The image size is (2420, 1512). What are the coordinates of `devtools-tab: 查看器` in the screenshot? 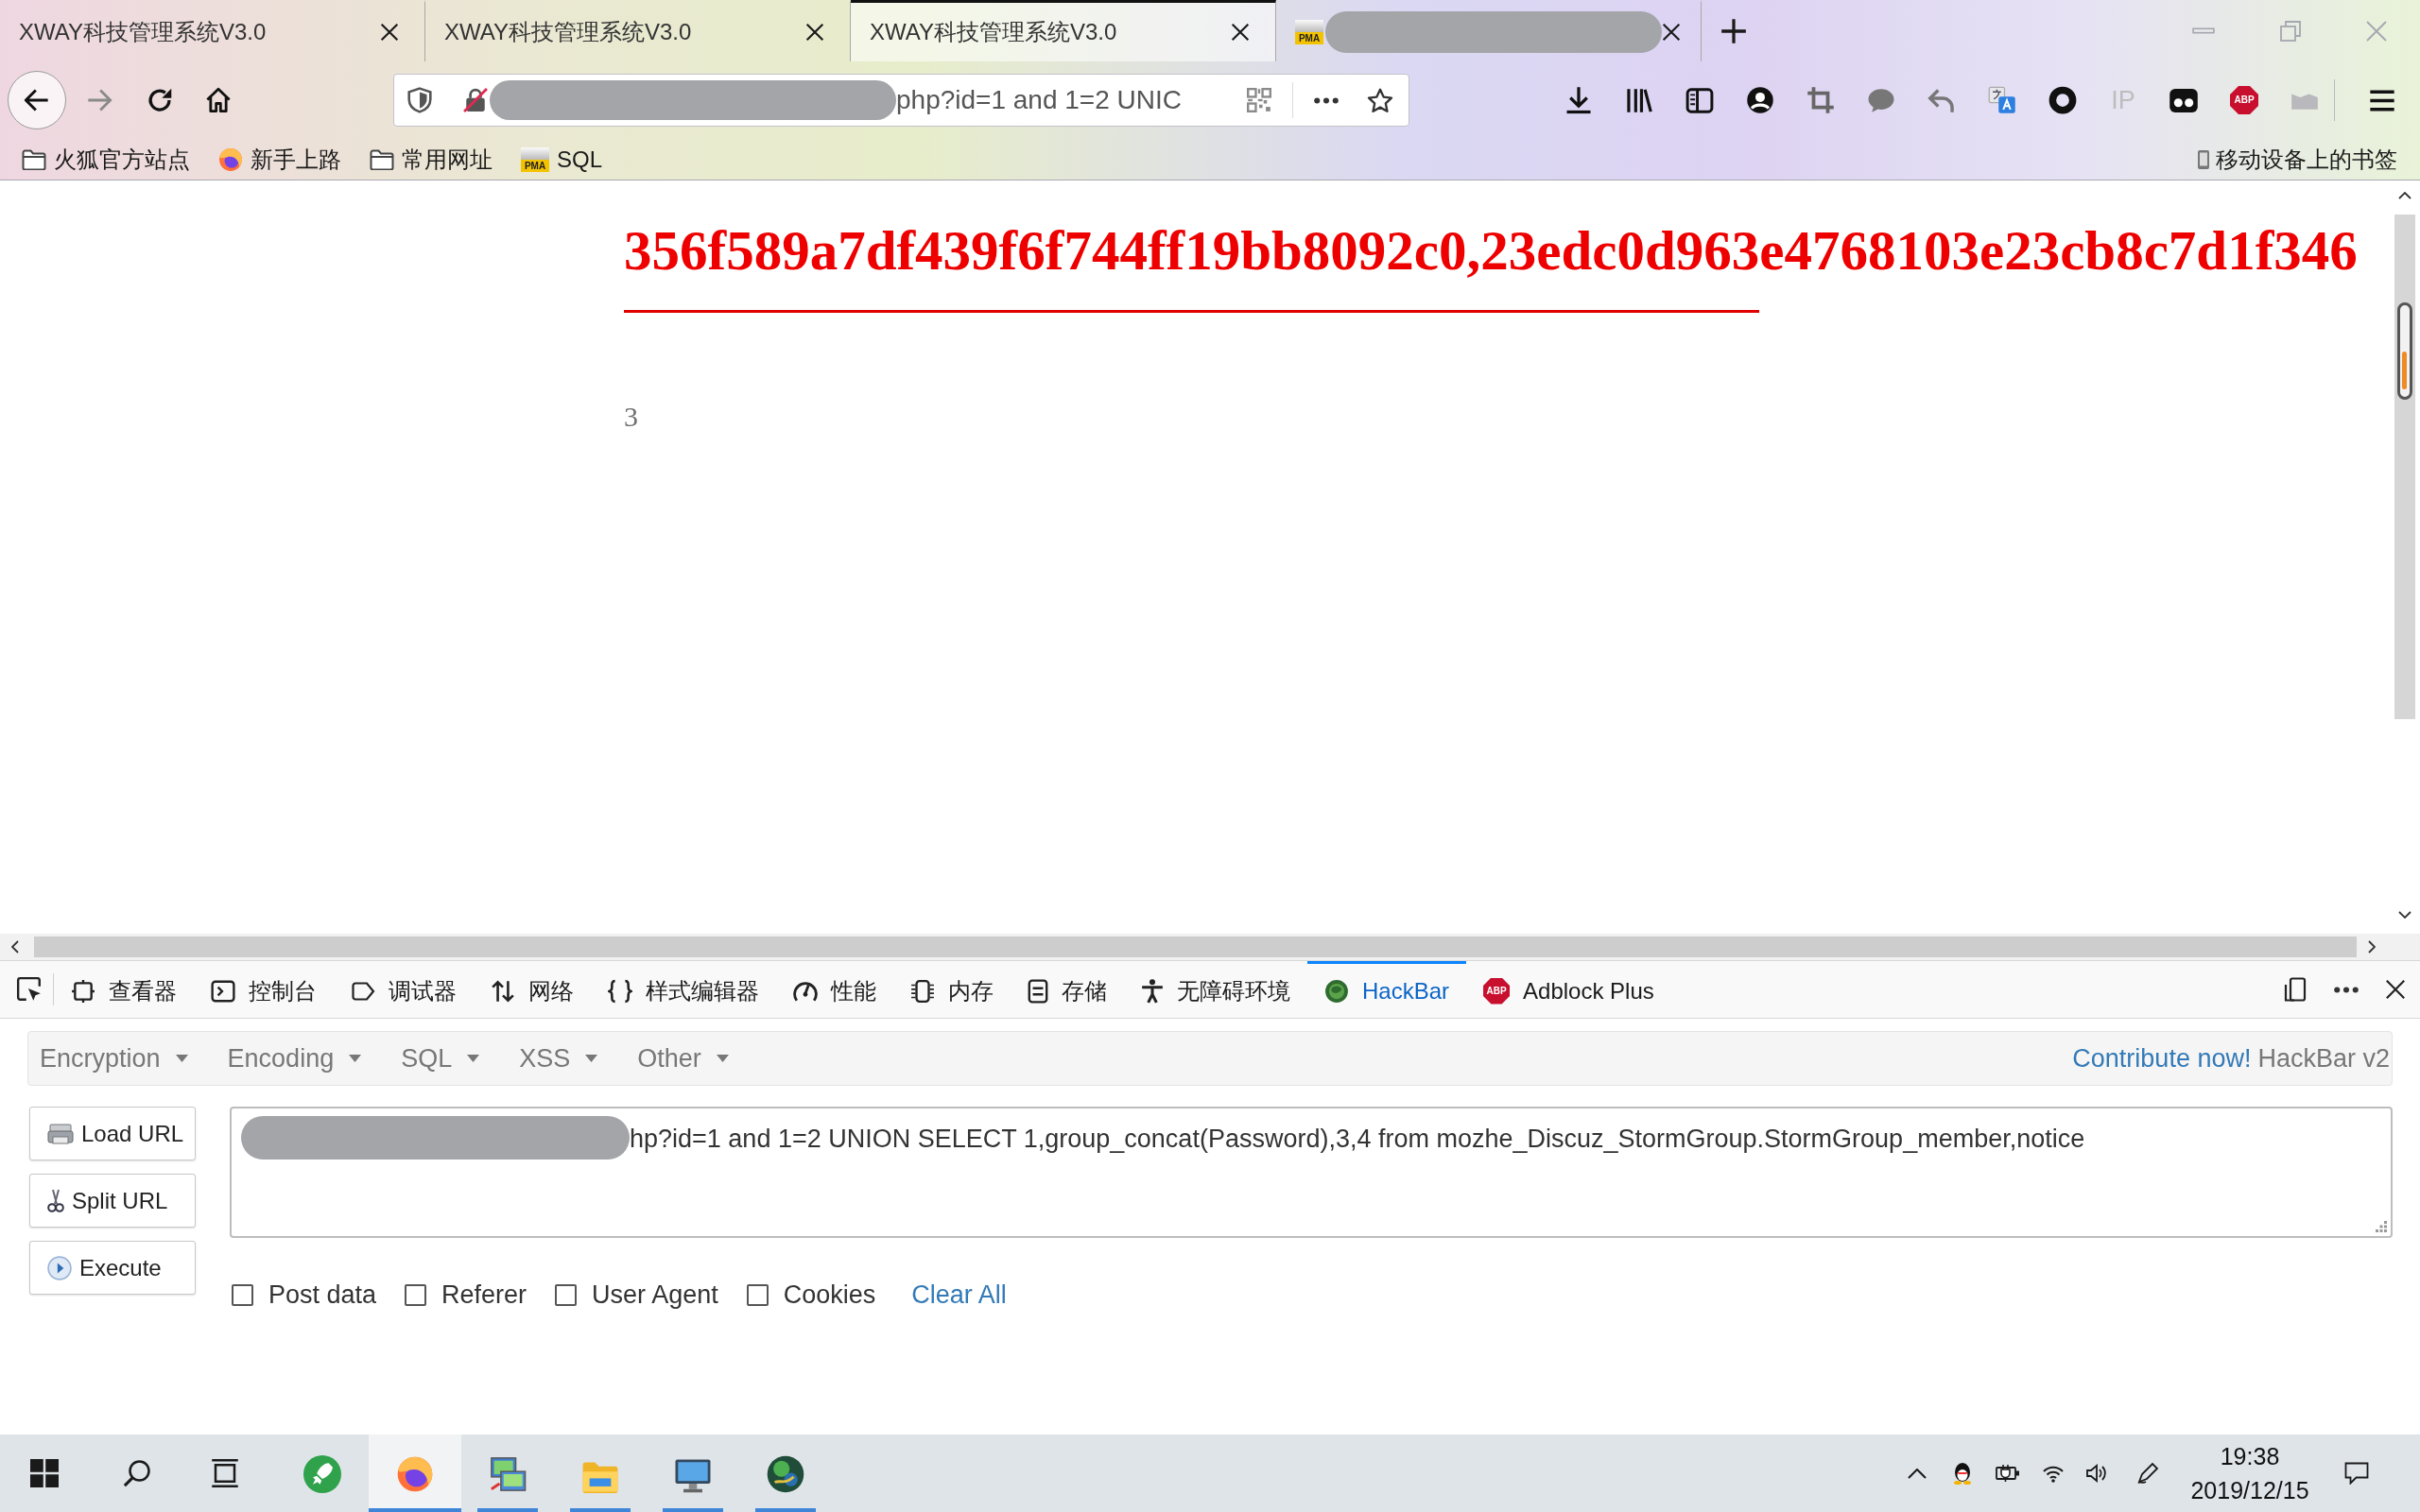 It's located at (124, 989).